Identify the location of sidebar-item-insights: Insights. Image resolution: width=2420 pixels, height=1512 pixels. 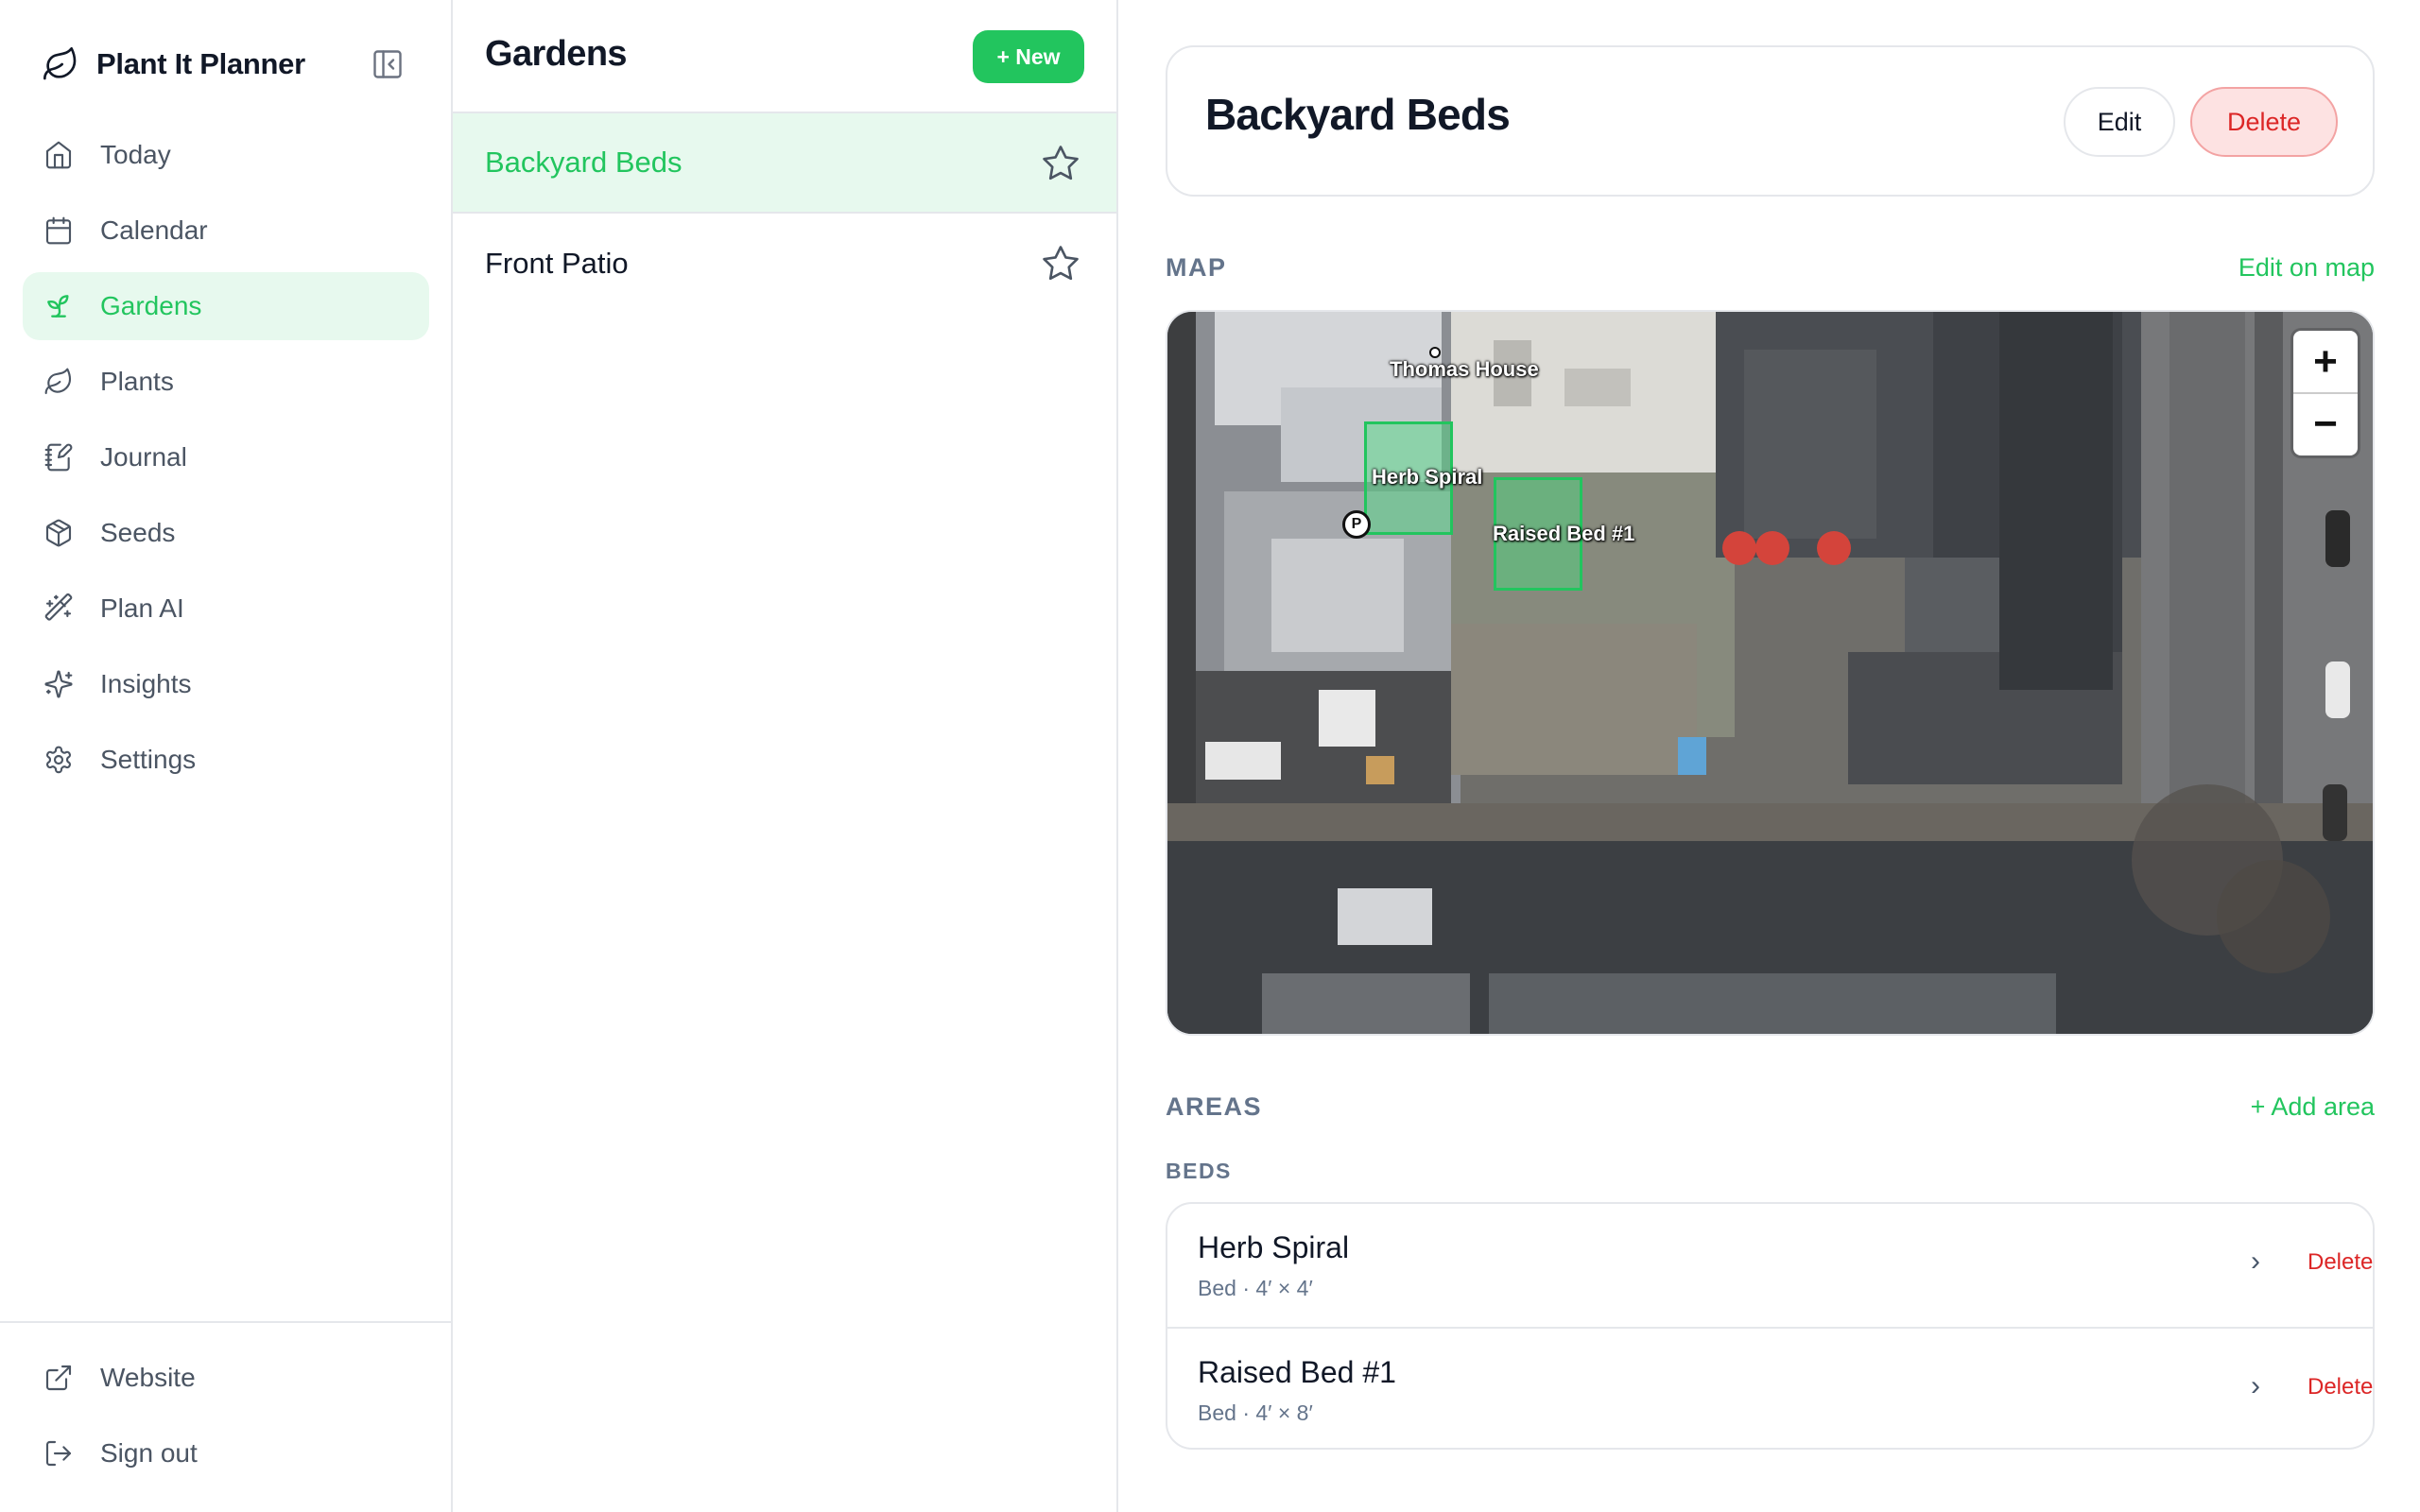
(226, 684).